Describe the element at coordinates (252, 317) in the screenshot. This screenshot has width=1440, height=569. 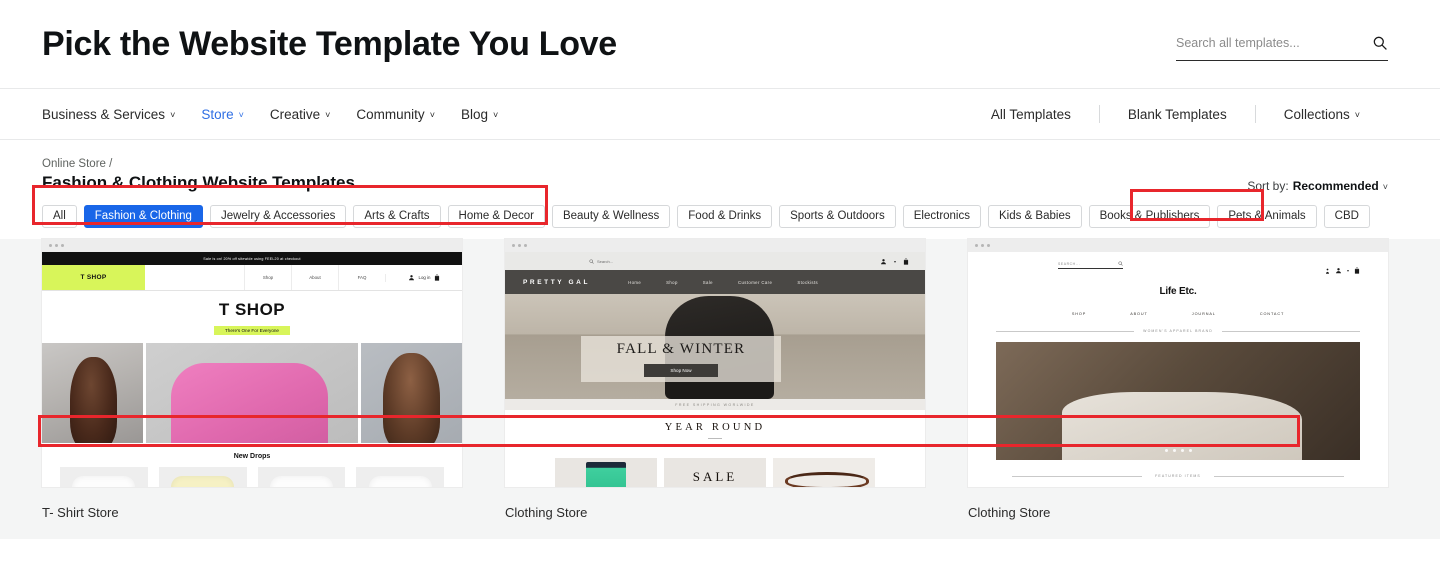
I see `preview-hero: T SHOP There's One For Everyone` at that location.